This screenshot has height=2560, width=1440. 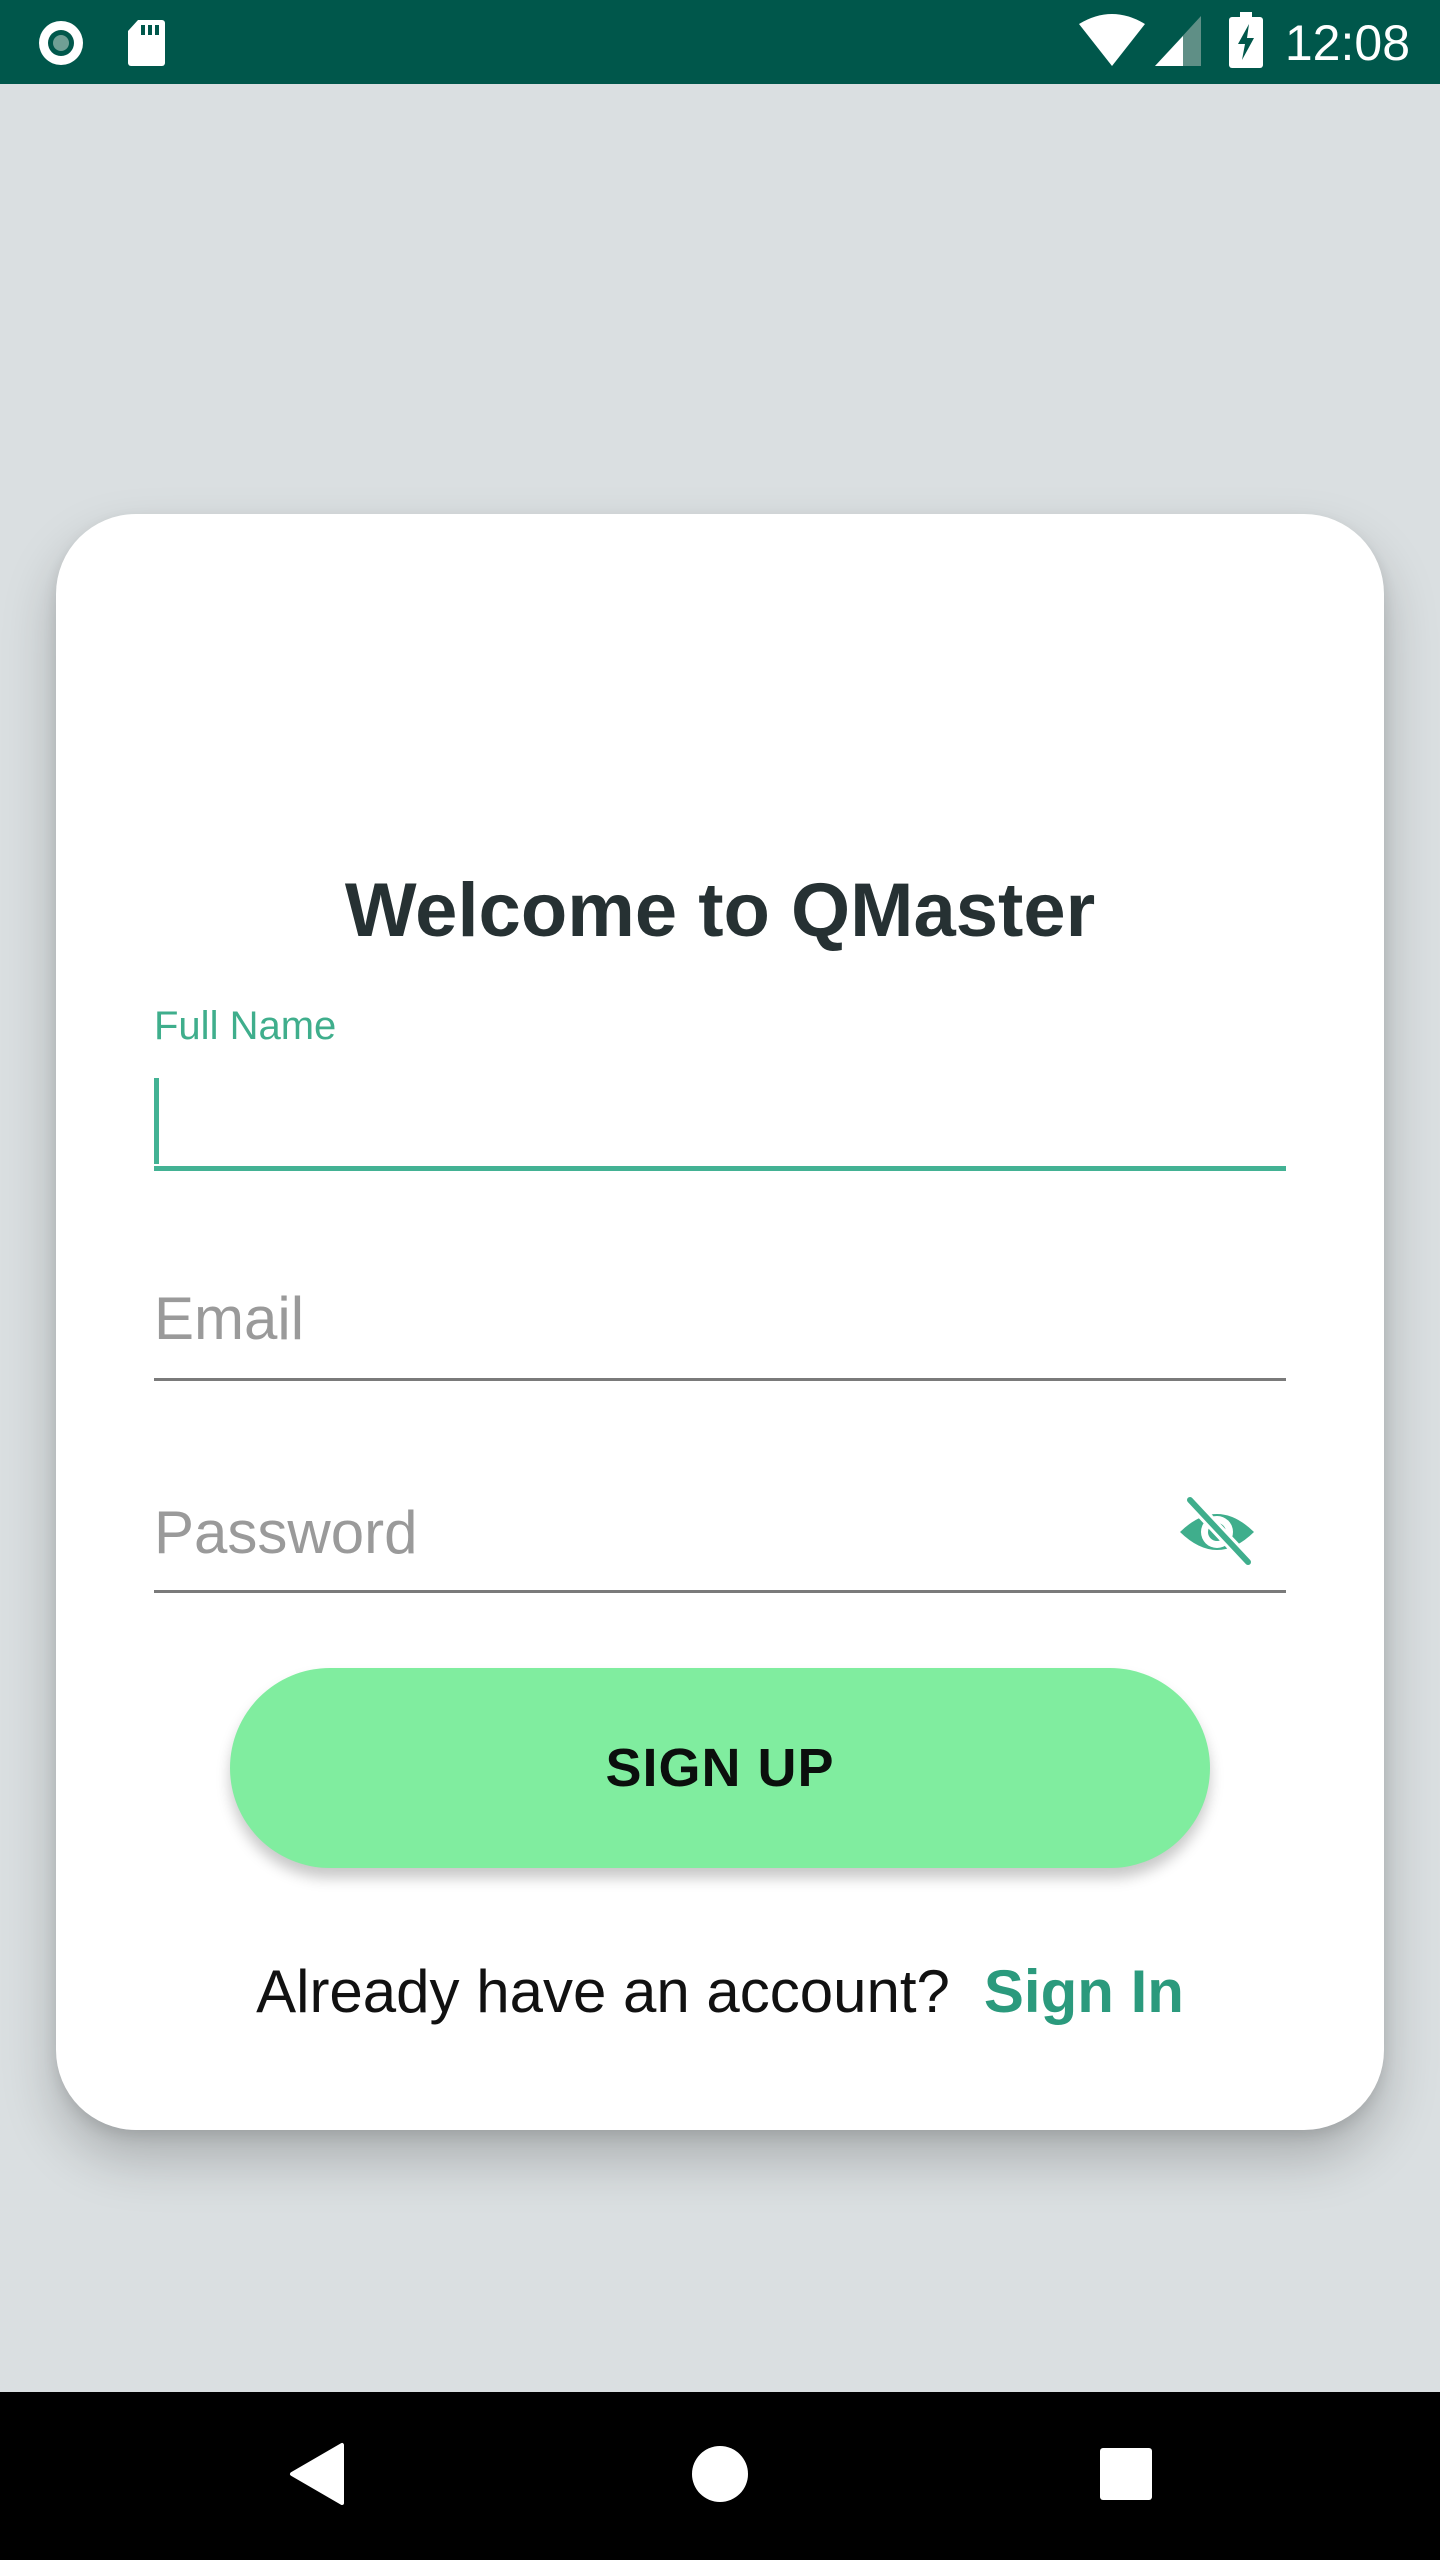 What do you see at coordinates (229, 1318) in the screenshot?
I see `email-placeholder: Email` at bounding box center [229, 1318].